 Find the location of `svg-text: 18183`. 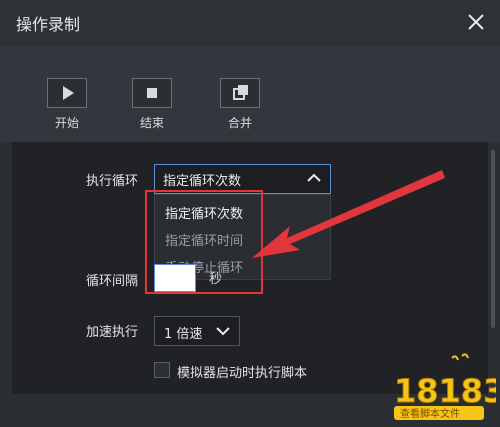

svg-text: 18183 is located at coordinates (445, 391).